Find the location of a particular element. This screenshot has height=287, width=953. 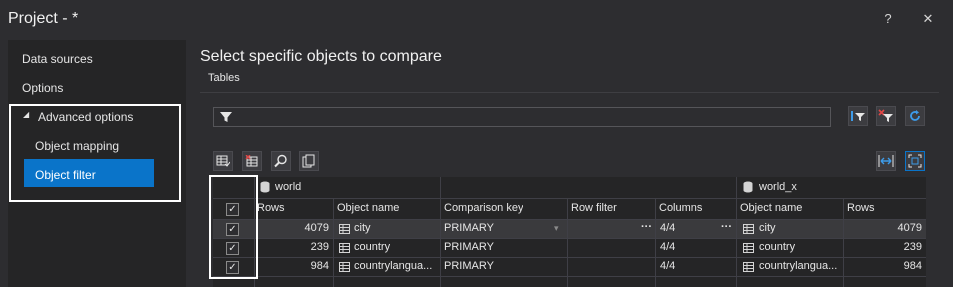

select-all-button is located at coordinates (223, 161).